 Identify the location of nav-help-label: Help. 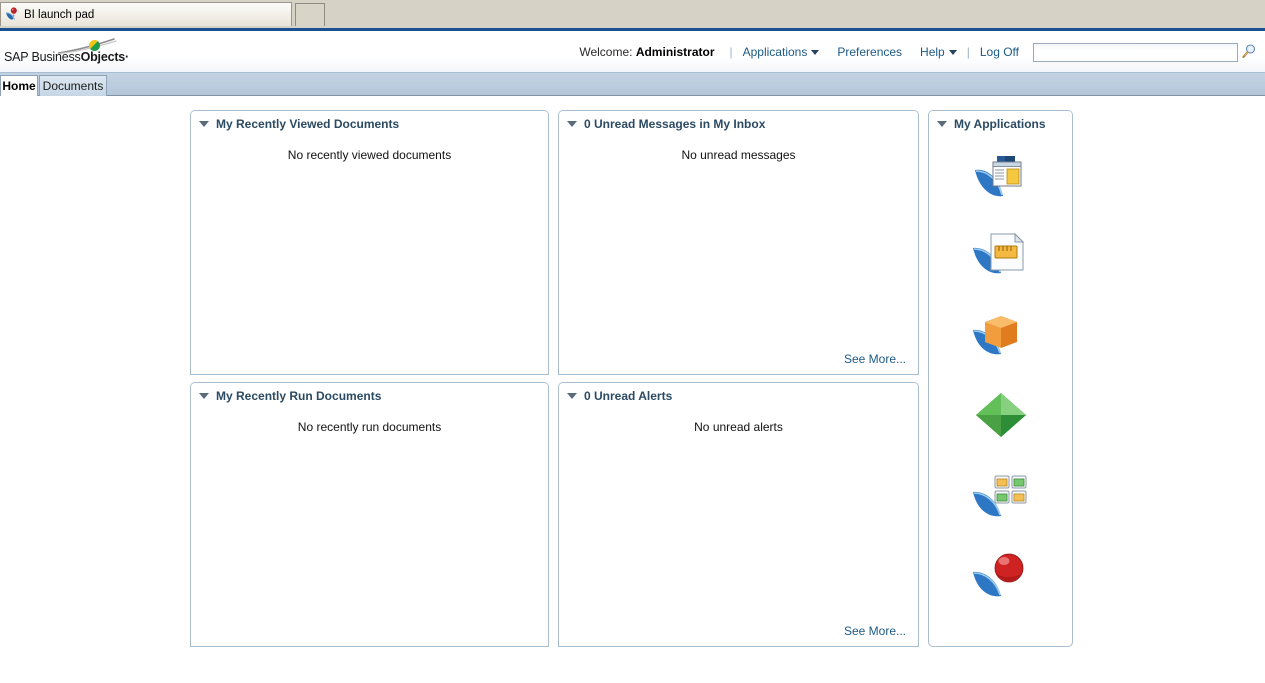
(932, 52).